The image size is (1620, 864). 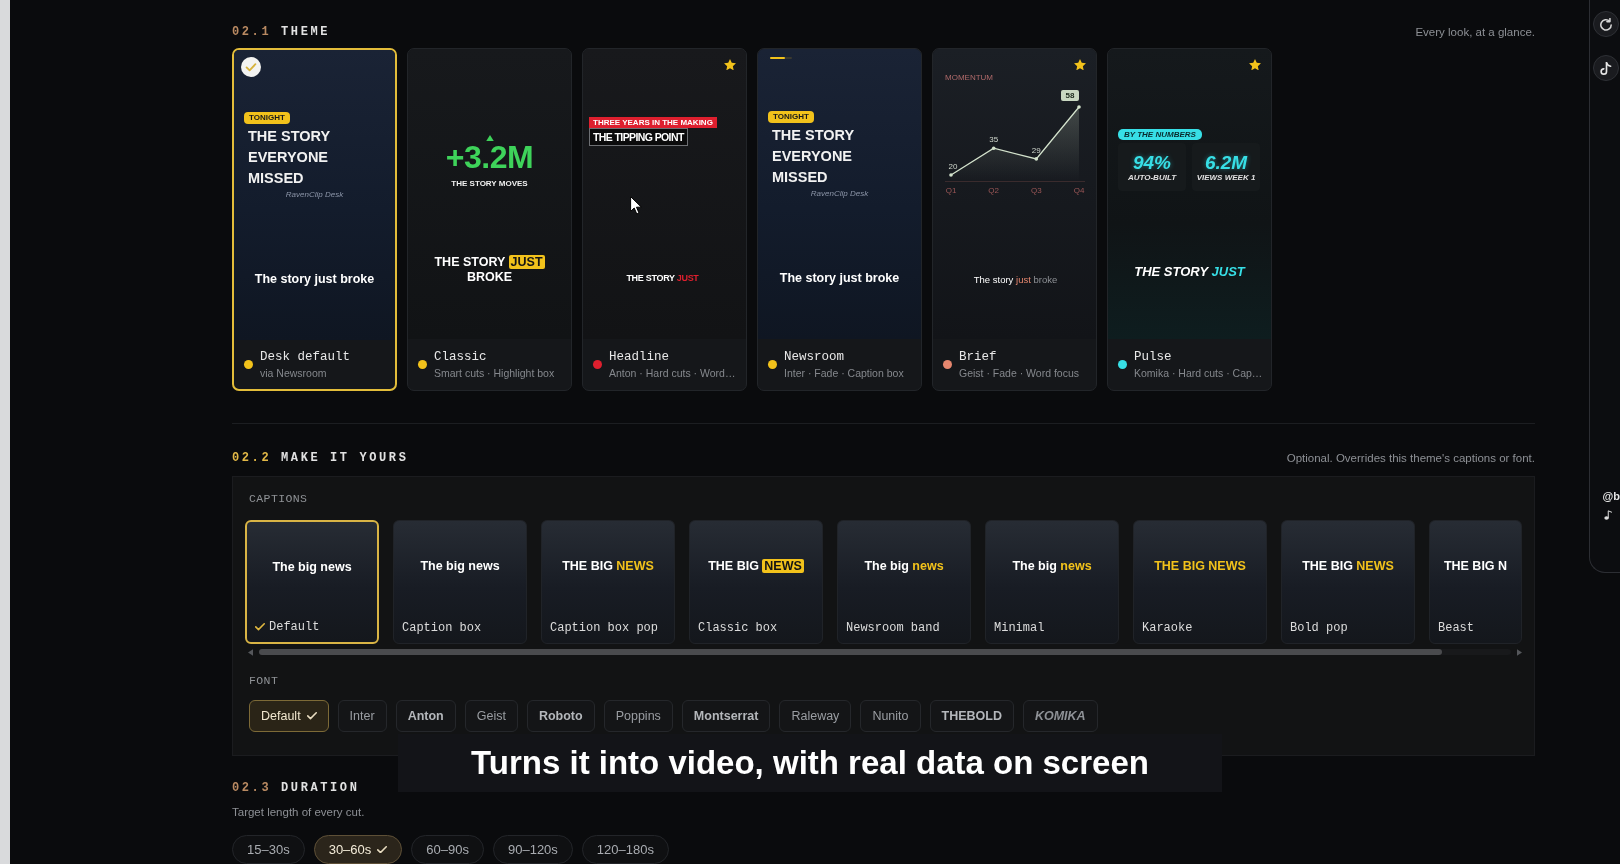 What do you see at coordinates (1160, 134) in the screenshot?
I see `preview-tag: BY THE NUMBERS` at bounding box center [1160, 134].